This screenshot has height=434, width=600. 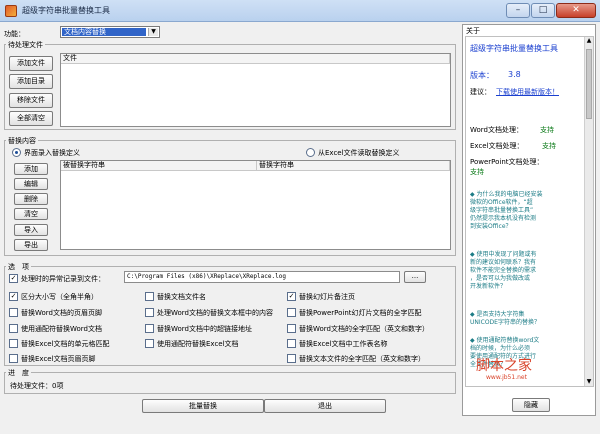 I want to click on target-string-column-header: 替换字符串, so click(x=353, y=166).